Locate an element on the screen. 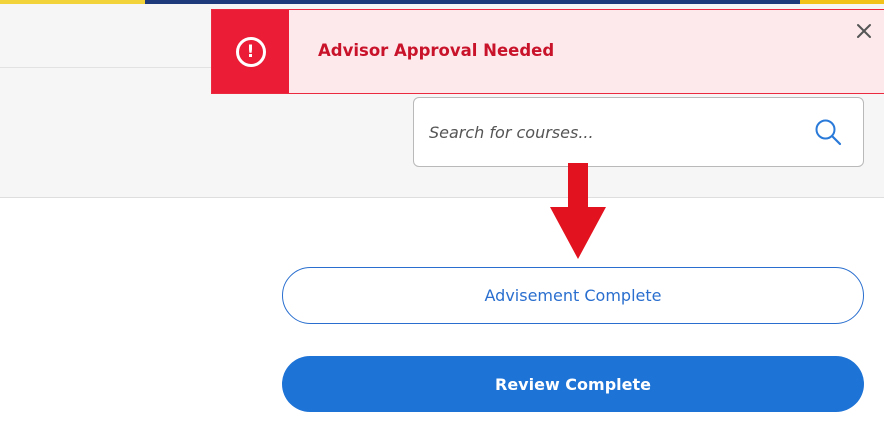 This screenshot has width=884, height=448. alert-icon-box: ! is located at coordinates (250, 51).